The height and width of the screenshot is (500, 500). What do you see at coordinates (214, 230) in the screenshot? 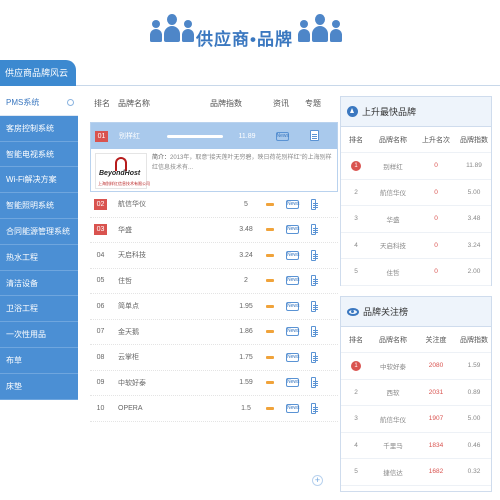
I see `table-row: 03 华盛 3.48 News` at bounding box center [214, 230].